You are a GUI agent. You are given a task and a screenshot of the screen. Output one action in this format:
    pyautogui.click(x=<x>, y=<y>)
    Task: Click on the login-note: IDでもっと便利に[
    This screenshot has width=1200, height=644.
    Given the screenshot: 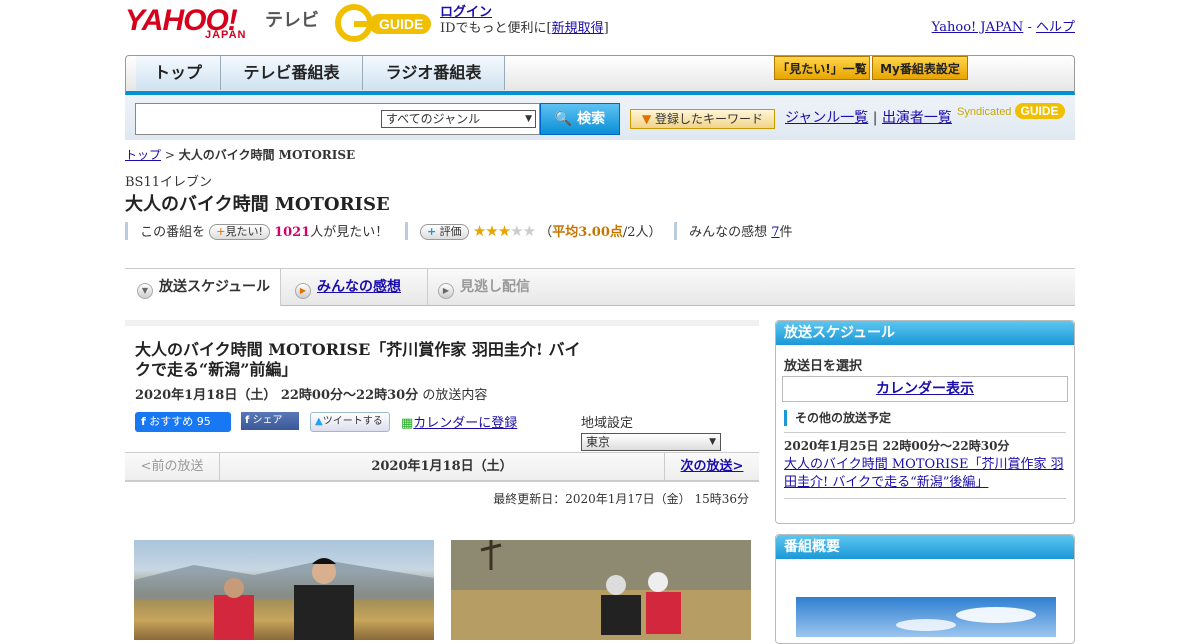 What is the action you would take?
    pyautogui.click(x=496, y=28)
    